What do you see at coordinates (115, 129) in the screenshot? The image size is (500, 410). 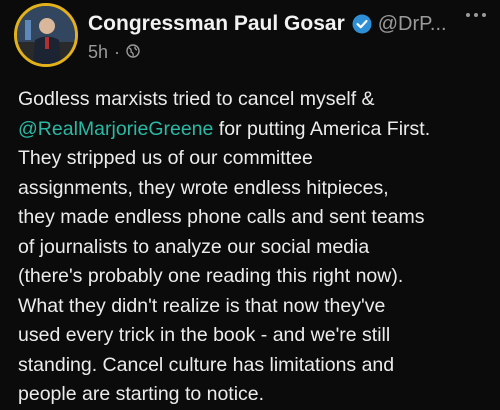 I see `mention-link: @RealMarjorieGreene` at bounding box center [115, 129].